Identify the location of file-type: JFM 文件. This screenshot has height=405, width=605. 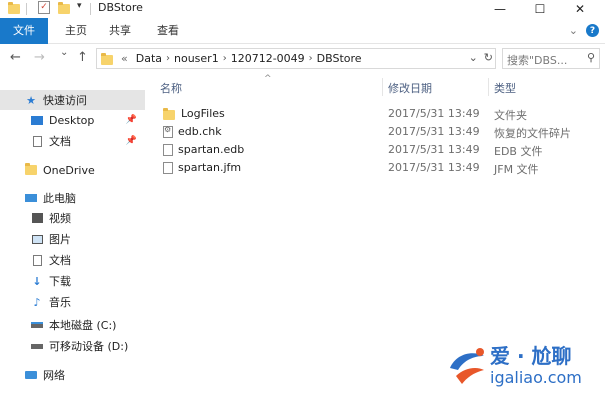
(516, 169).